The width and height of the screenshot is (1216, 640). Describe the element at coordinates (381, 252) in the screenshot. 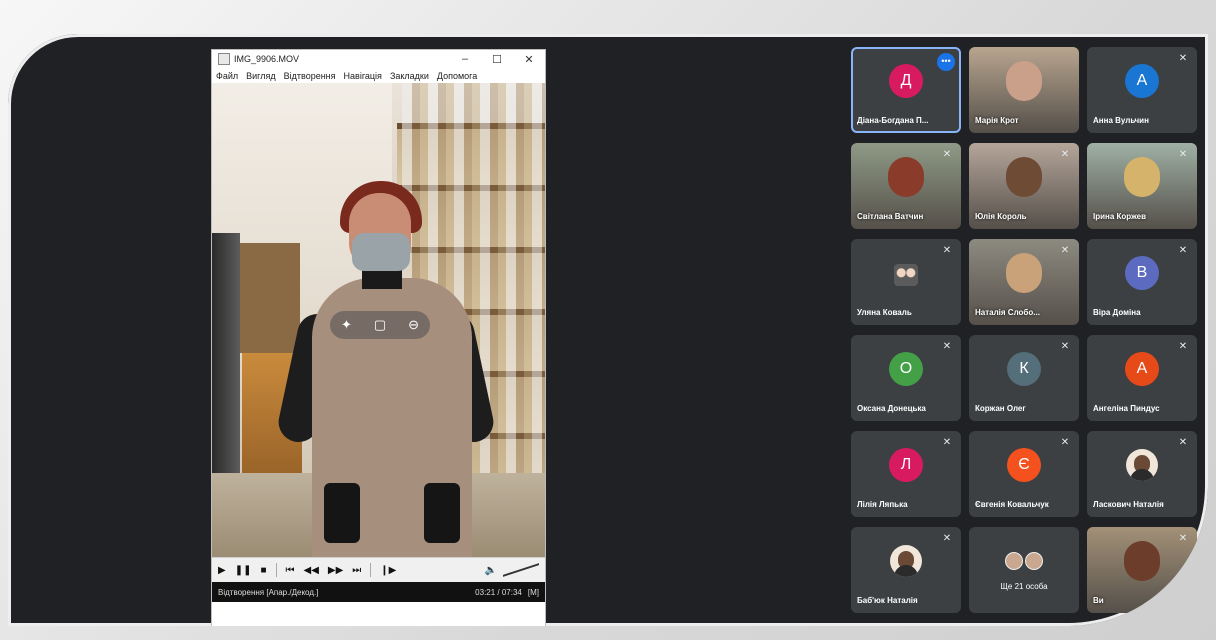

I see `video-person-mask` at that location.